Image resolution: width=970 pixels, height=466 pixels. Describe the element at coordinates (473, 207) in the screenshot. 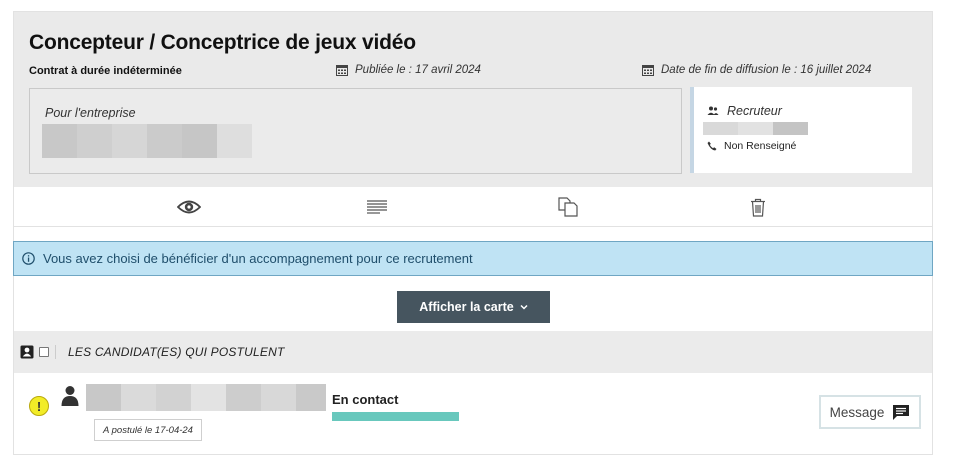

I see `job-actions-toolbar` at that location.